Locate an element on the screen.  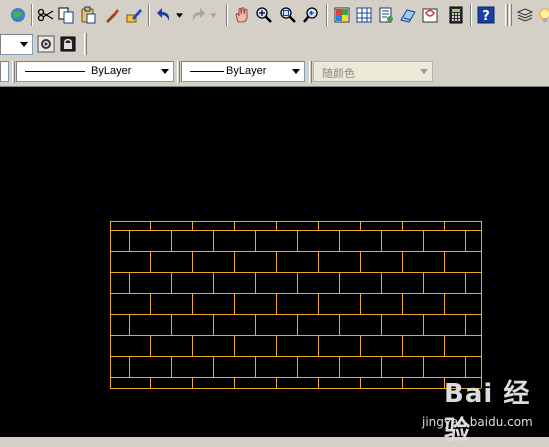
lineweight-preview-line is located at coordinates (207, 71).